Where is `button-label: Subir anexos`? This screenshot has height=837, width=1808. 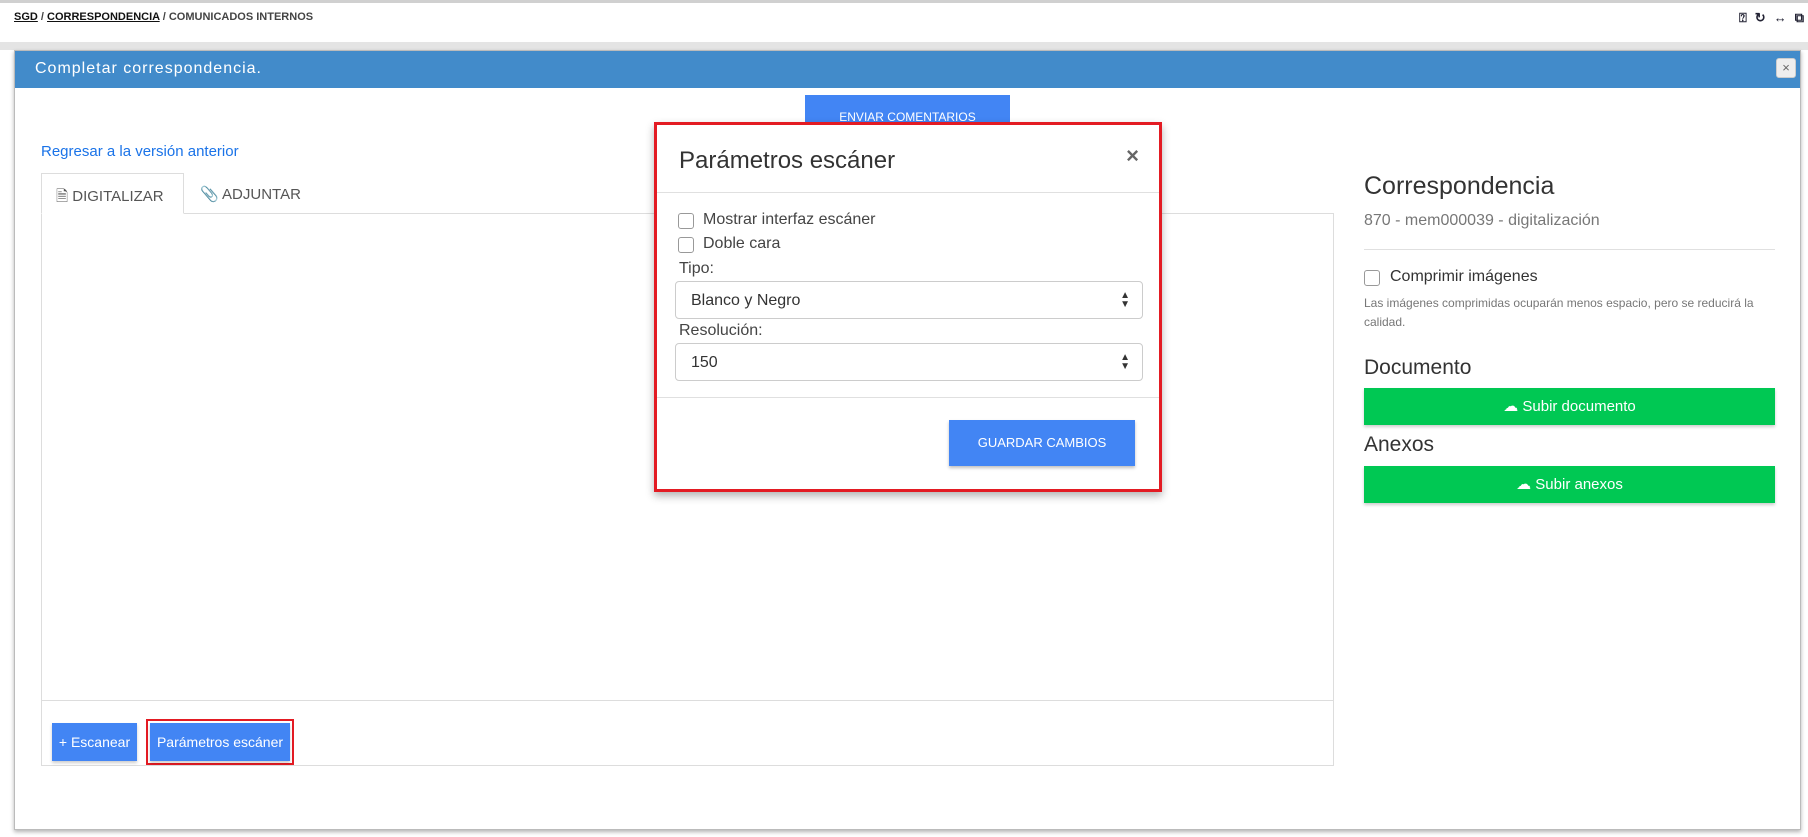 button-label: Subir anexos is located at coordinates (1579, 484).